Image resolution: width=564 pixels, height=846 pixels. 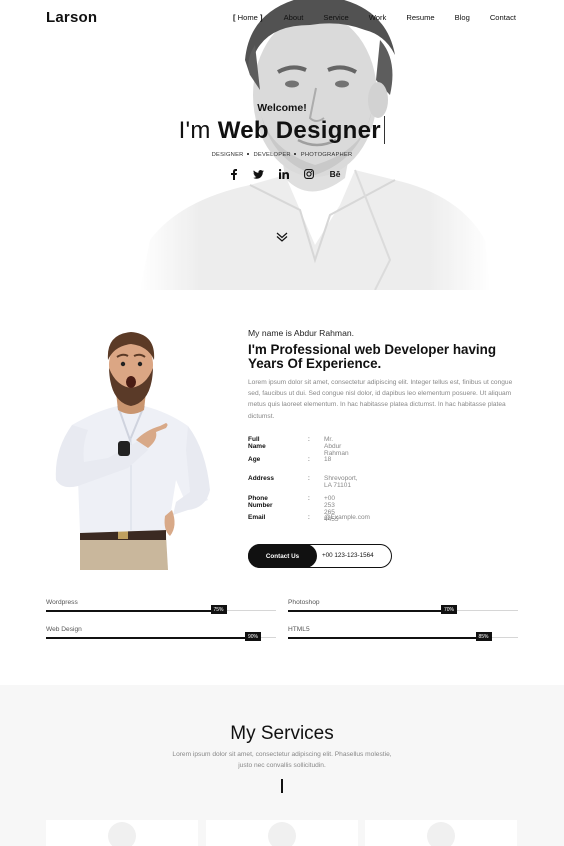 I want to click on contact-us-button: Contact Us, so click(x=282, y=556).